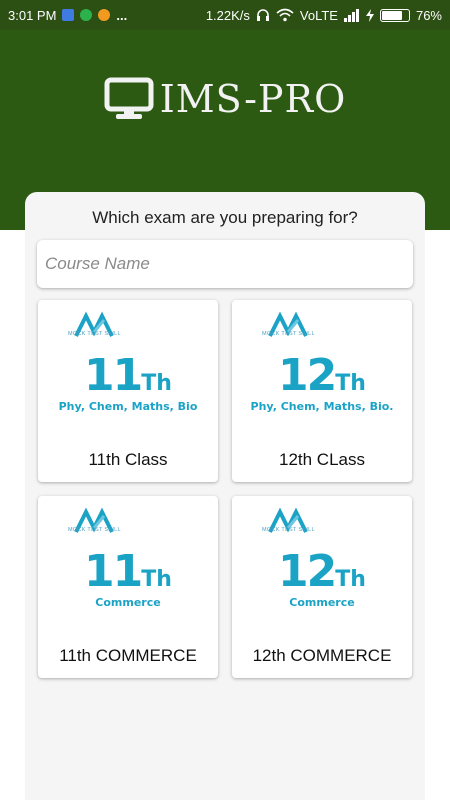 This screenshot has height=800, width=450. Describe the element at coordinates (322, 459) in the screenshot. I see `course-label: 12th CLass` at that location.